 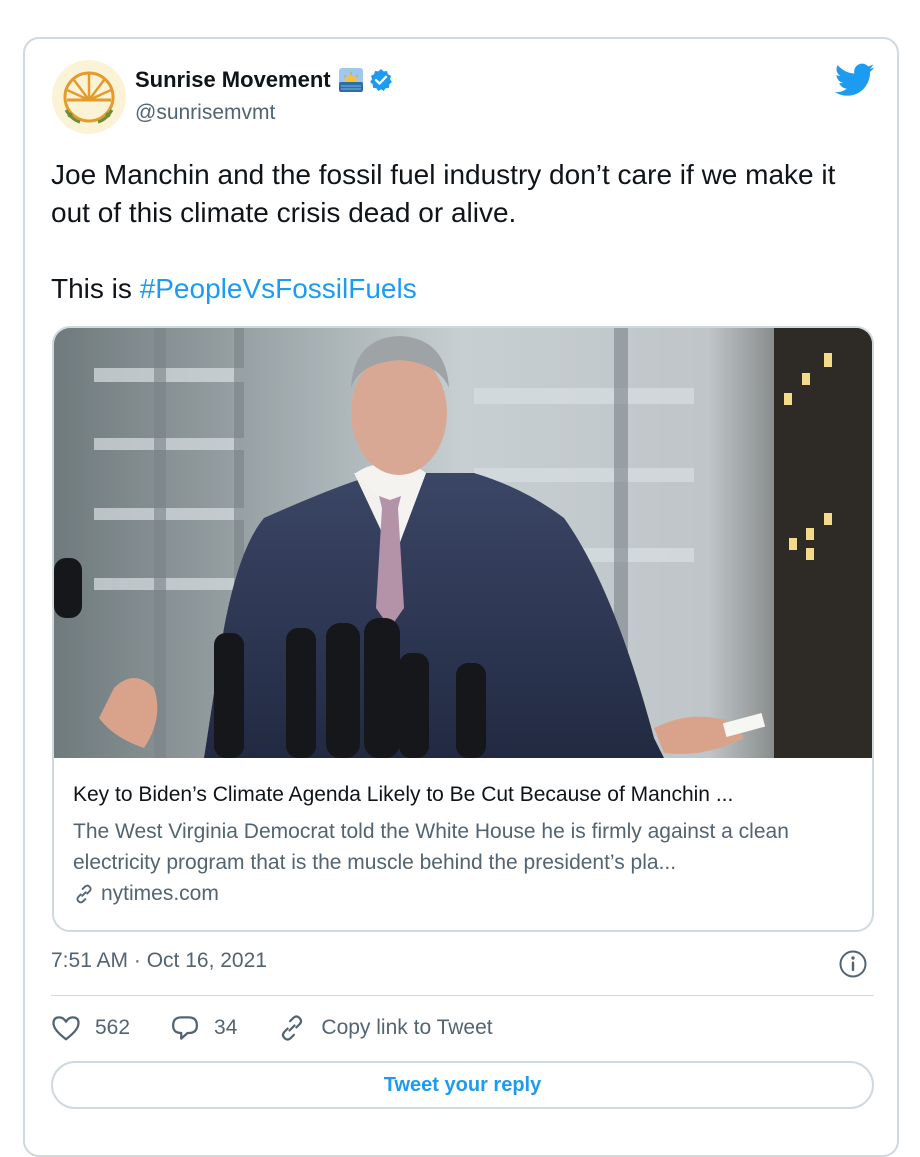 I want to click on tweet-timestamp: 7:51 AM · Oct 16, 2021, so click(x=159, y=961).